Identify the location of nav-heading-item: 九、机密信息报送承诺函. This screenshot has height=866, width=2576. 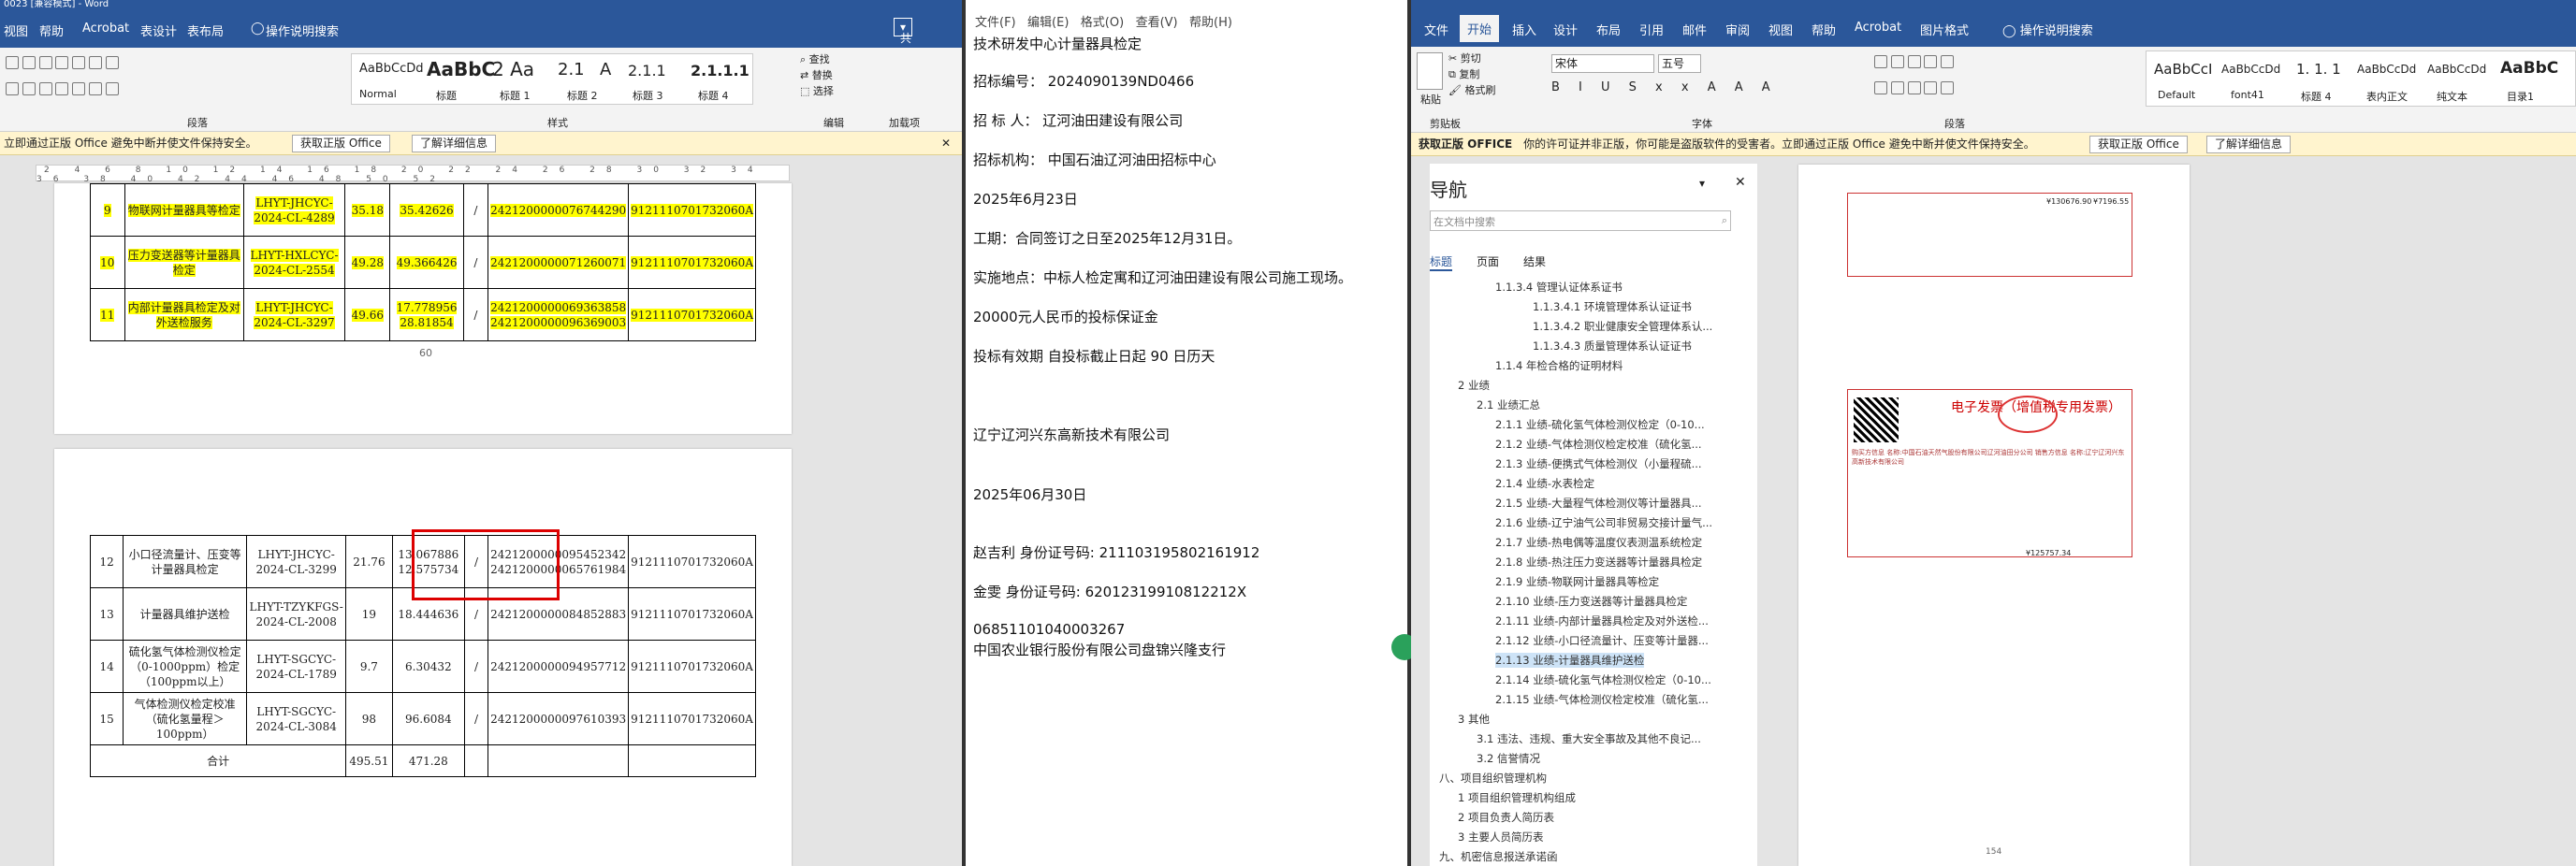
(1498, 856).